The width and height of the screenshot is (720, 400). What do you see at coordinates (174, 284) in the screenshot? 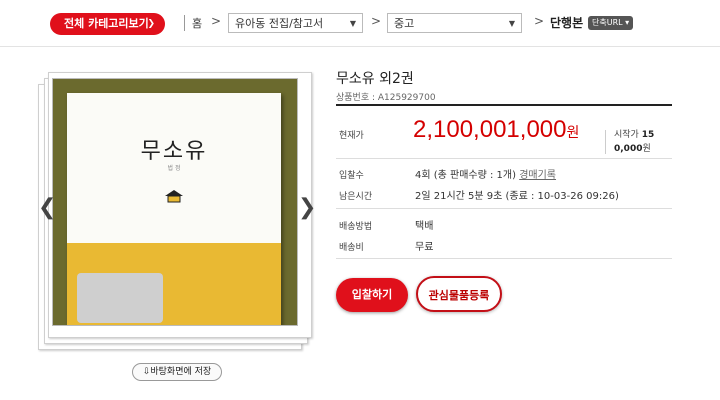
I see `book-cover-band` at bounding box center [174, 284].